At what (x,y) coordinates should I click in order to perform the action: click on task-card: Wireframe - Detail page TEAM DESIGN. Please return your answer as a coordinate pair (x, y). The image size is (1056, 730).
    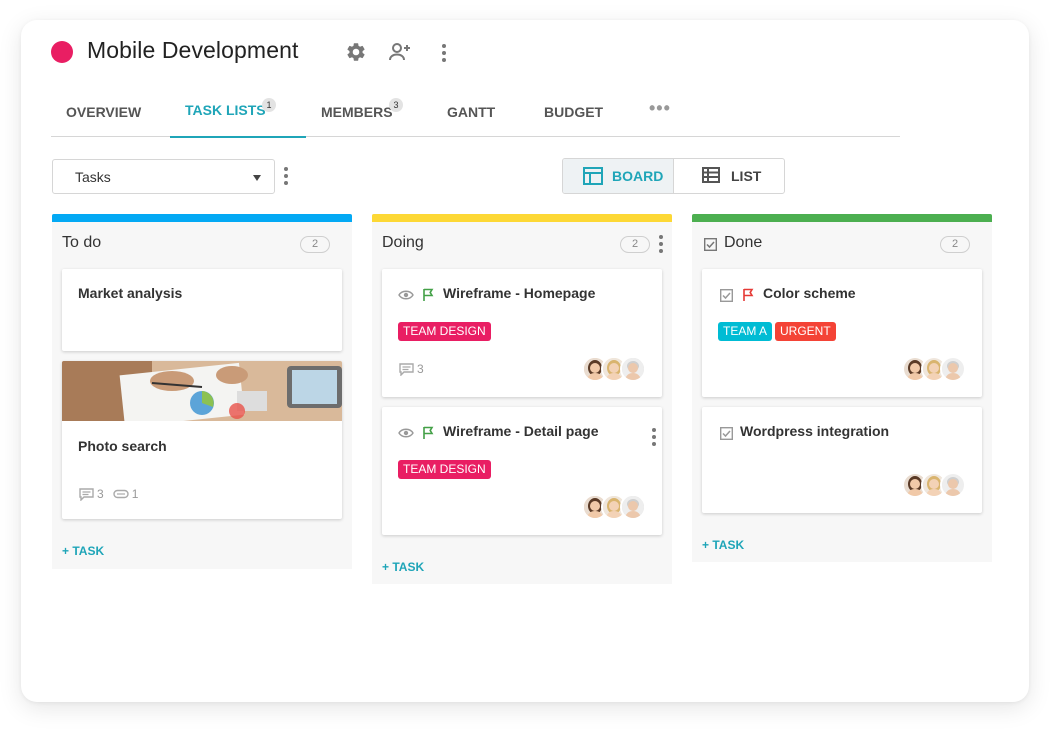
    Looking at the image, I should click on (522, 471).